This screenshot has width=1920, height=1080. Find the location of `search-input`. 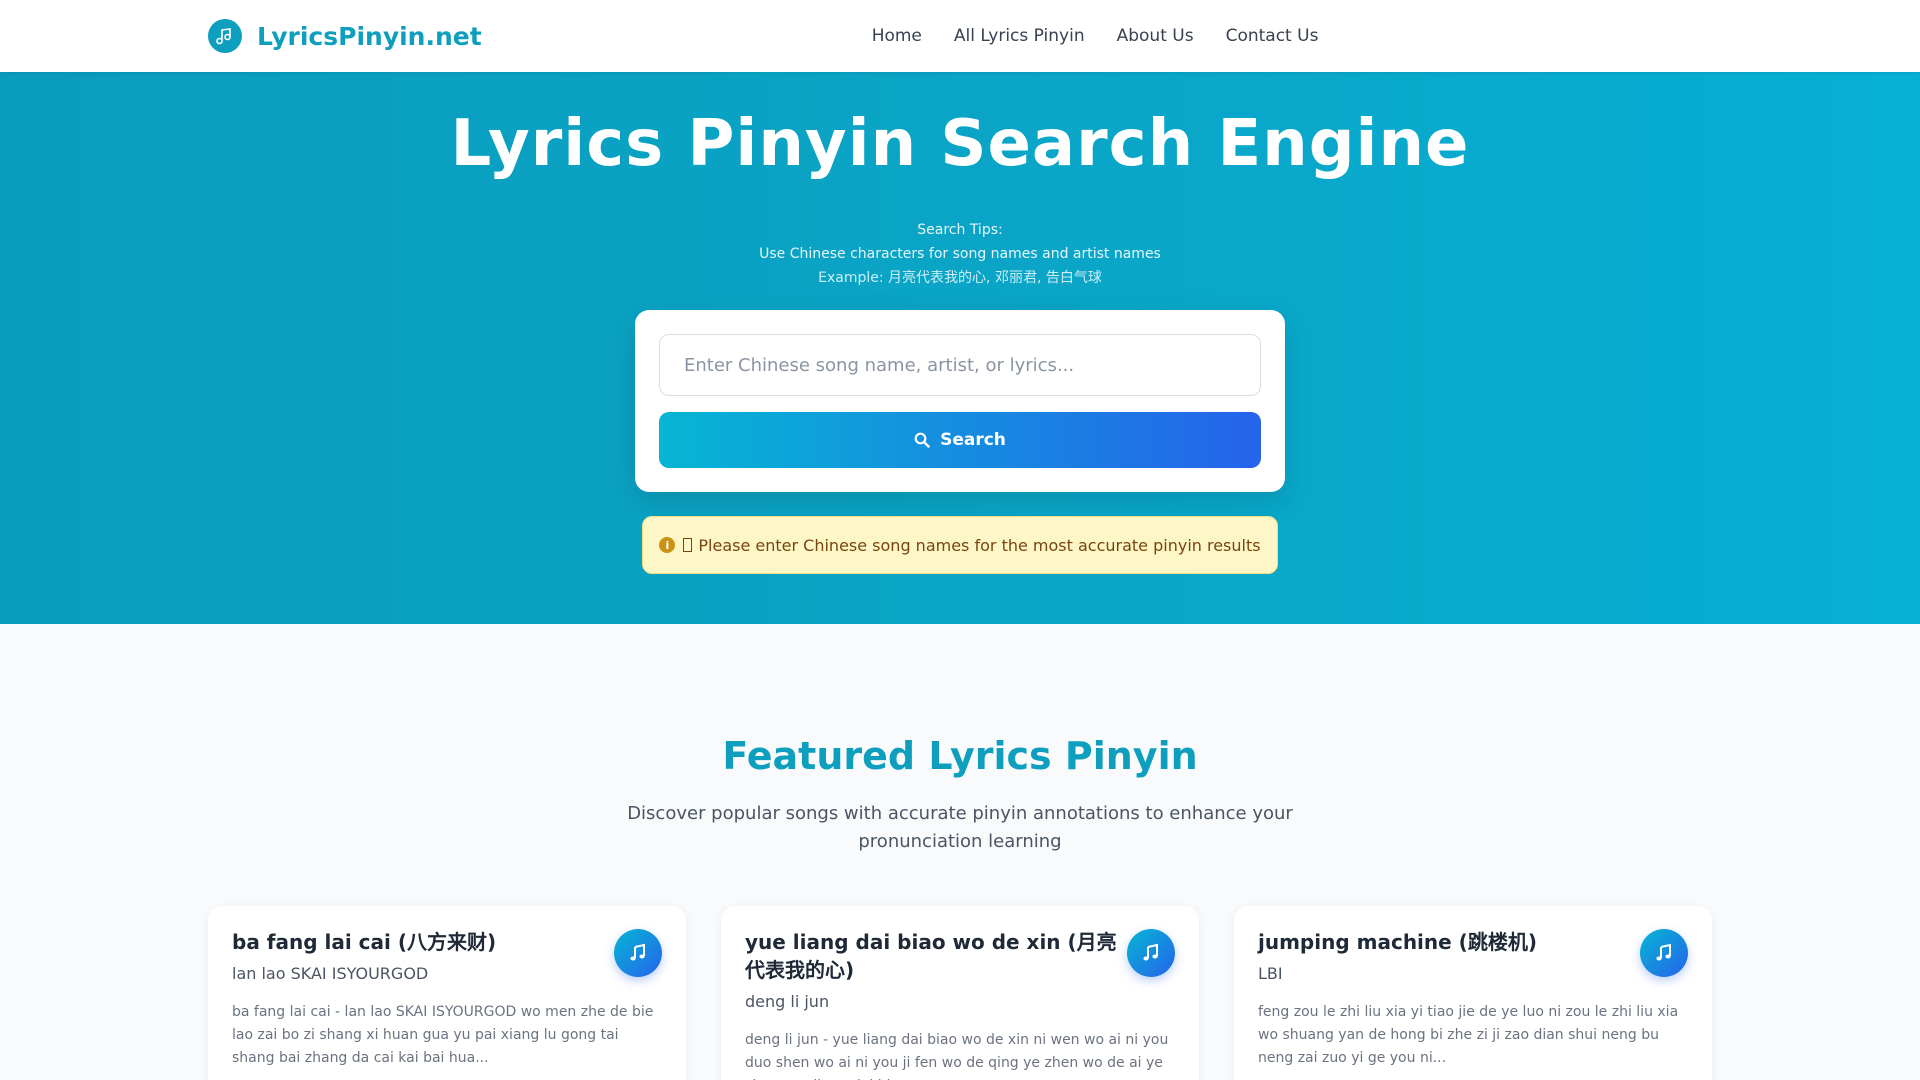

search-input is located at coordinates (960, 365).